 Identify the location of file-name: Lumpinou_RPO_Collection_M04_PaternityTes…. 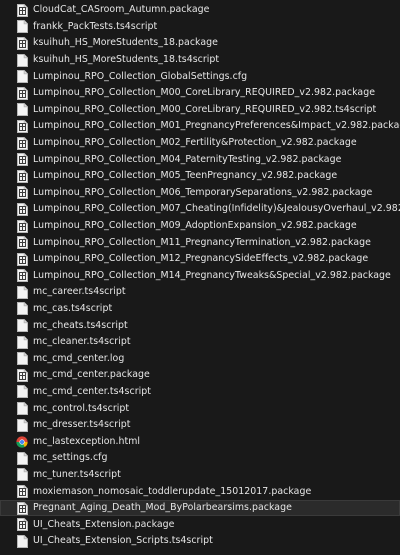
(187, 159).